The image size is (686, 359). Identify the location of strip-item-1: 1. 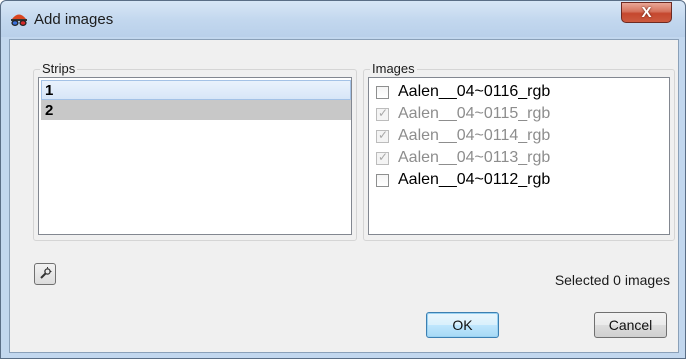
(196, 90).